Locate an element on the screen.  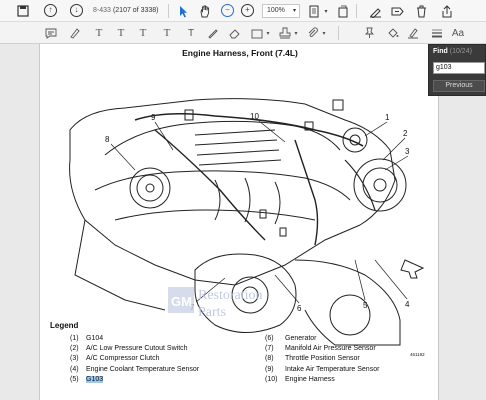
text-box-icon: T is located at coordinates (191, 33).